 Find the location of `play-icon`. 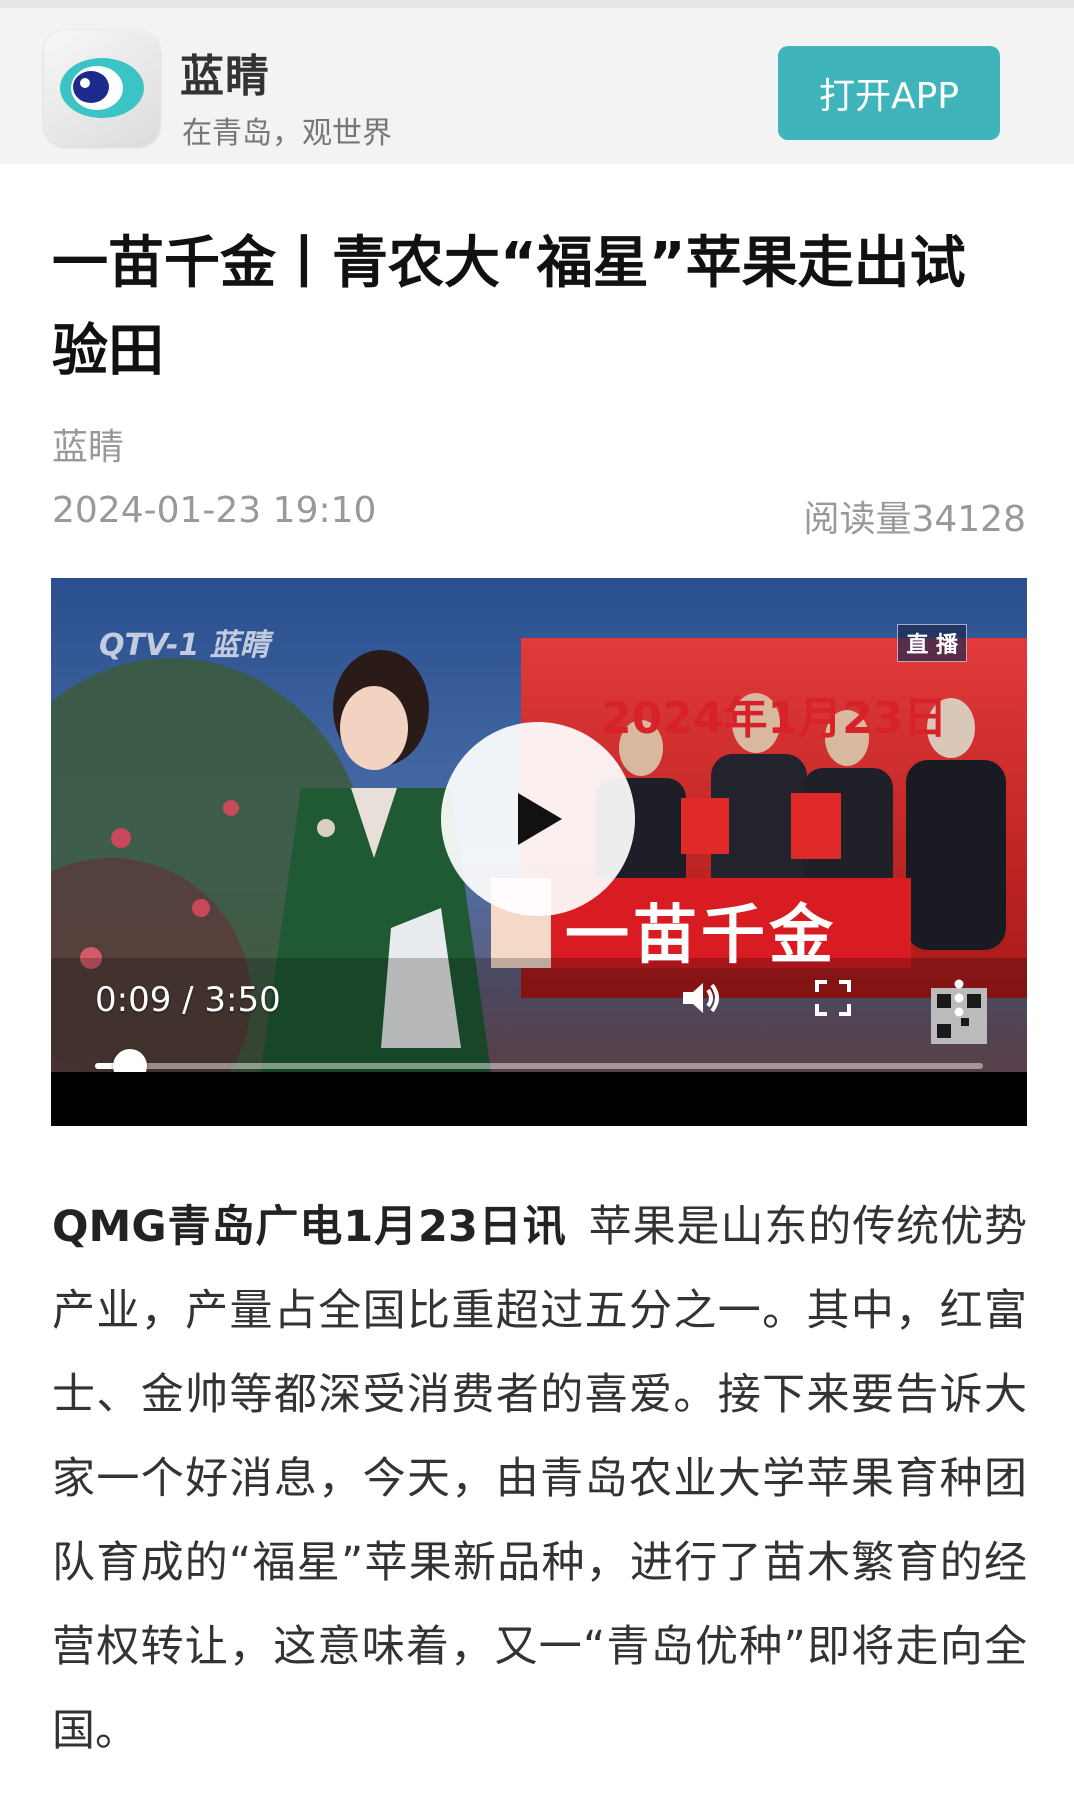

play-icon is located at coordinates (540, 819).